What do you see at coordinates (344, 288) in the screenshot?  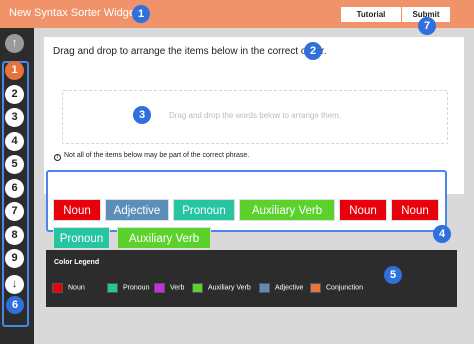 I see `legend-label: Conjunction` at bounding box center [344, 288].